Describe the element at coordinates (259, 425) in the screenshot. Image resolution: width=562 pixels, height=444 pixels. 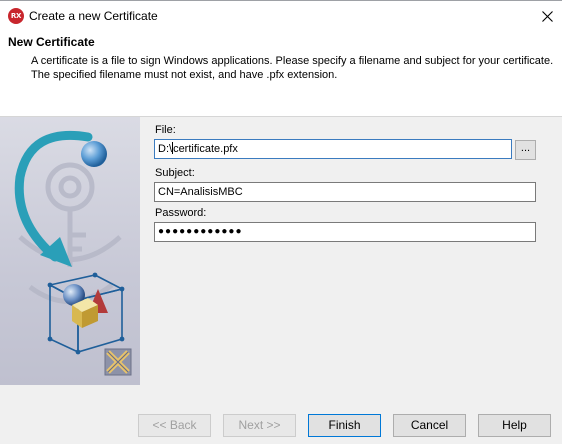
I see `next-button: Next >>` at that location.